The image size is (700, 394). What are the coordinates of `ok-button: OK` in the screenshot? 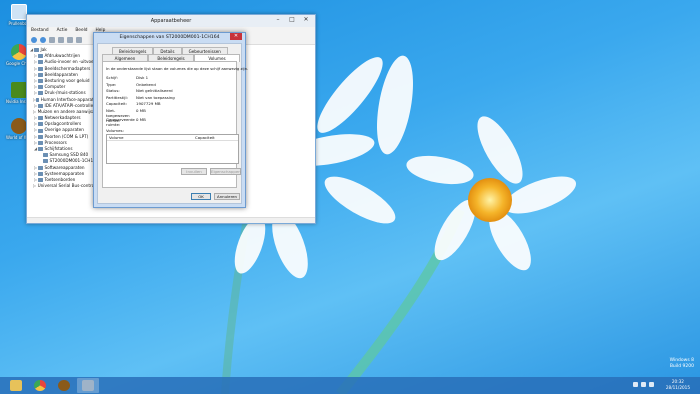 It's located at (201, 196).